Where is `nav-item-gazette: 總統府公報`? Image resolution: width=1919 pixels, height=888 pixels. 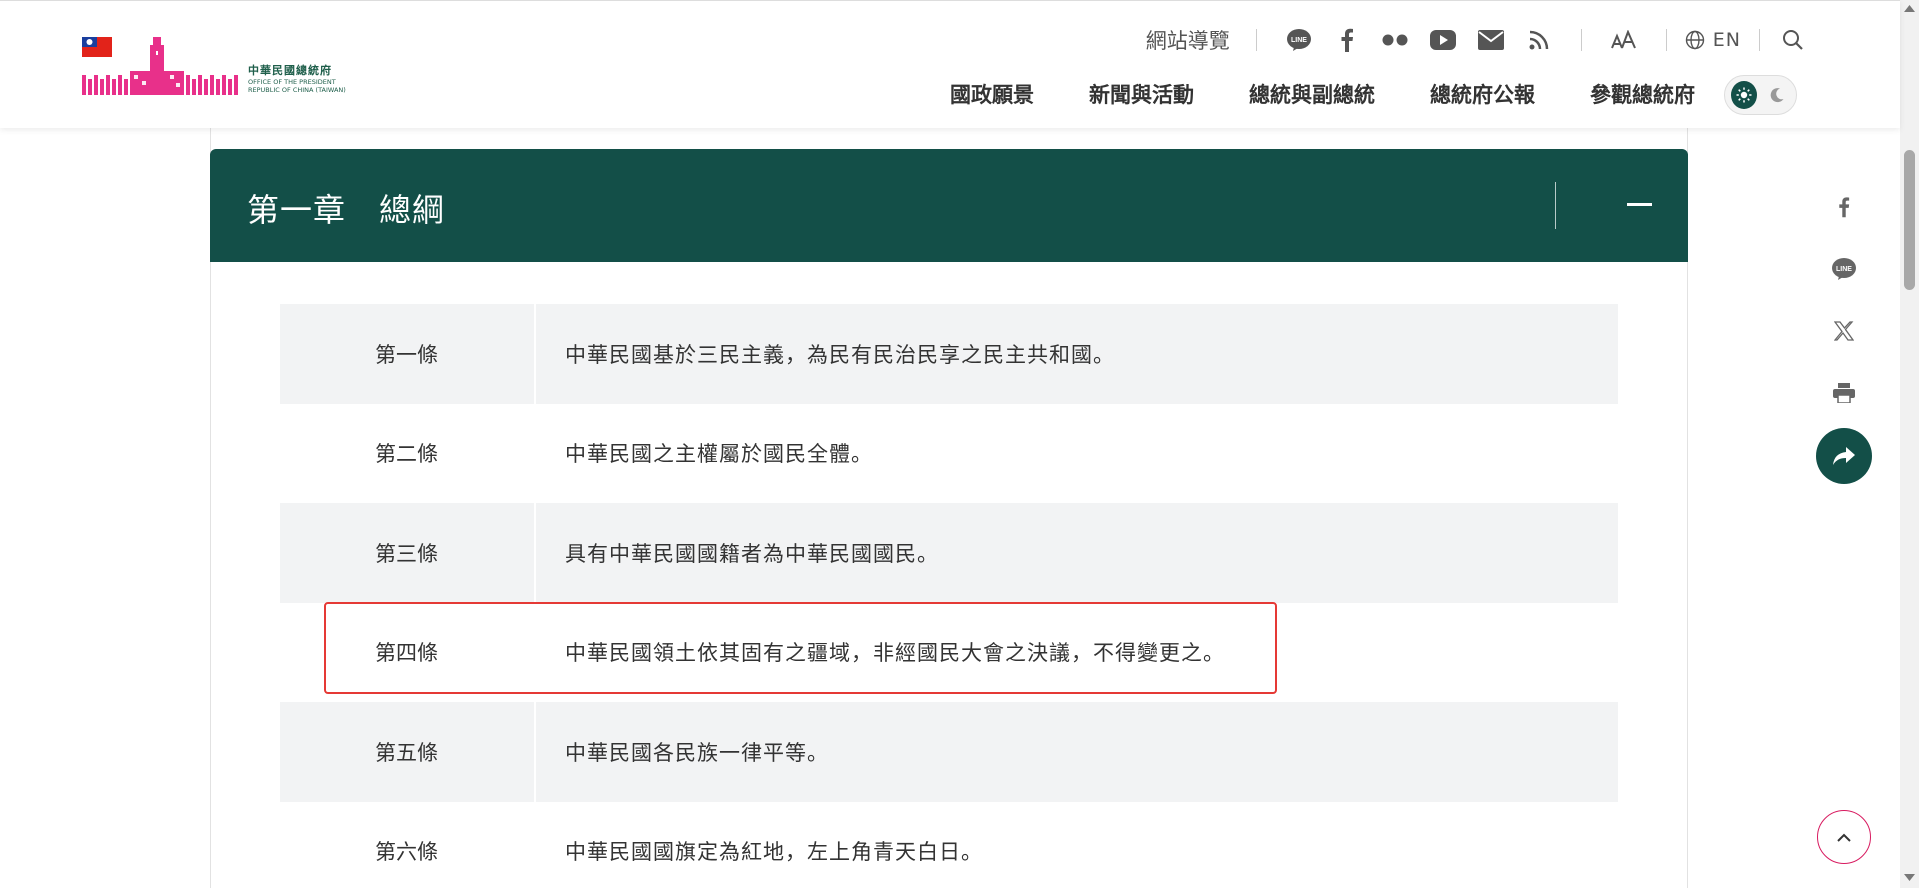 nav-item-gazette: 總統府公報 is located at coordinates (1482, 94).